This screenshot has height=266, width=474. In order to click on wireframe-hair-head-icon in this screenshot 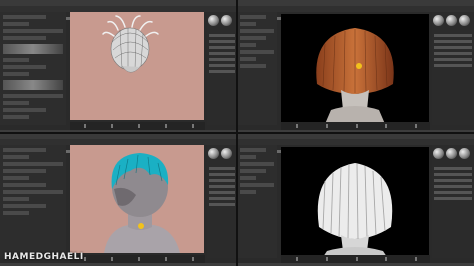, I will do `click(130, 44)`.